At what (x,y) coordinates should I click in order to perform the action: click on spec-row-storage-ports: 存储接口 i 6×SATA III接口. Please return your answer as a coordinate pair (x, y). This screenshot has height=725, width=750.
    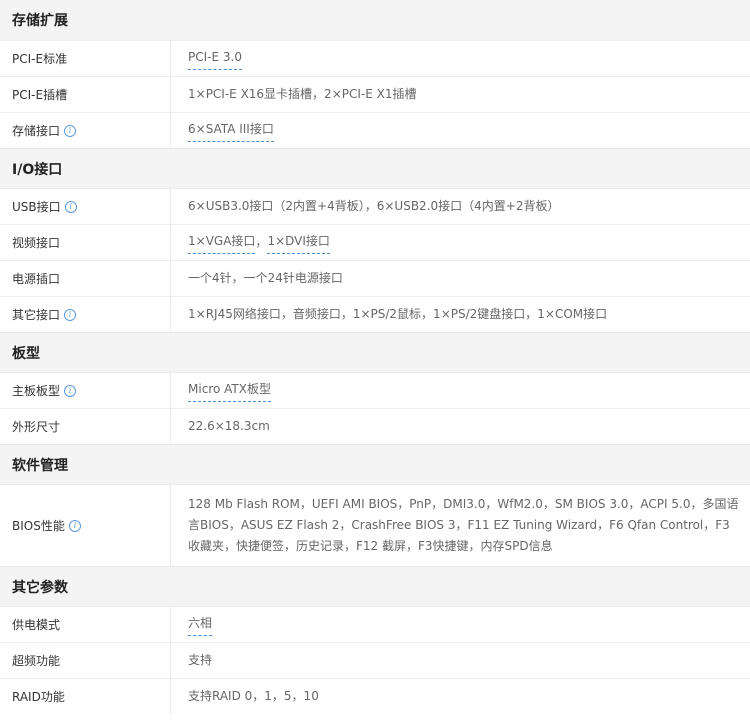
    Looking at the image, I should click on (375, 130).